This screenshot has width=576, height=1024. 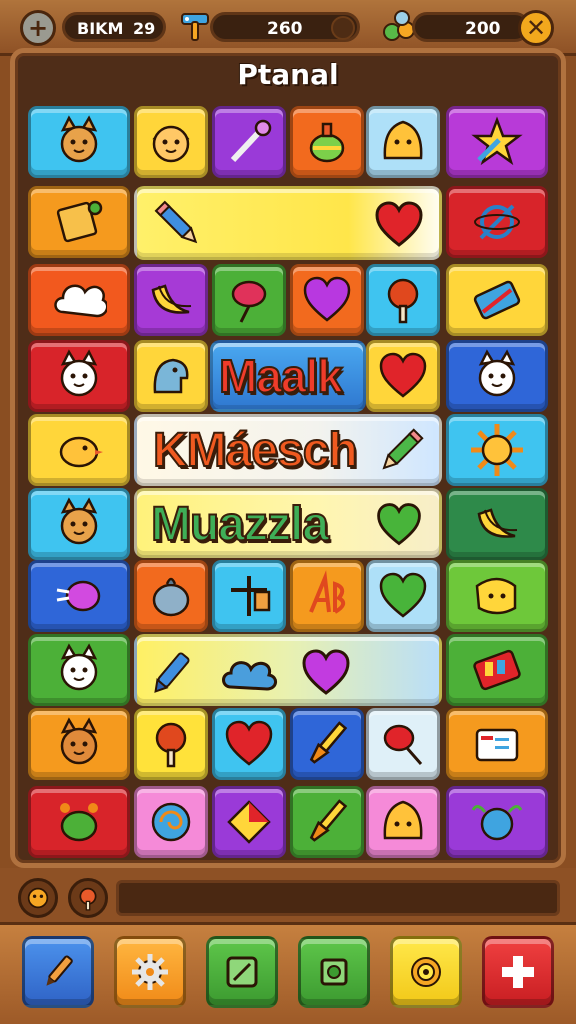 I want to click on message-bar, so click(x=338, y=898).